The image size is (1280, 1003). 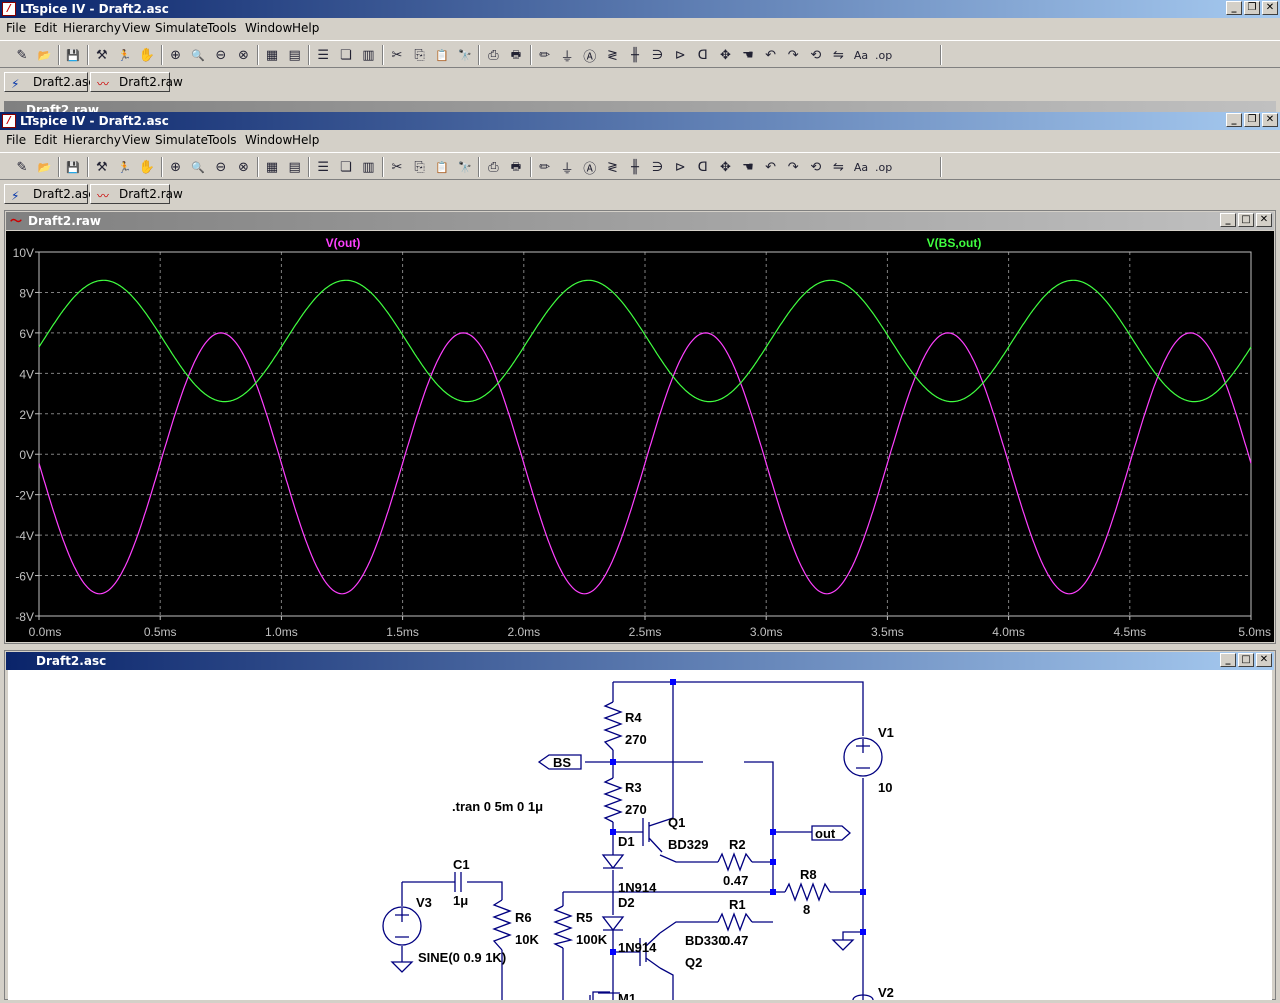 What do you see at coordinates (1264, 660) in the screenshot?
I see `schematic-close-button: ✕` at bounding box center [1264, 660].